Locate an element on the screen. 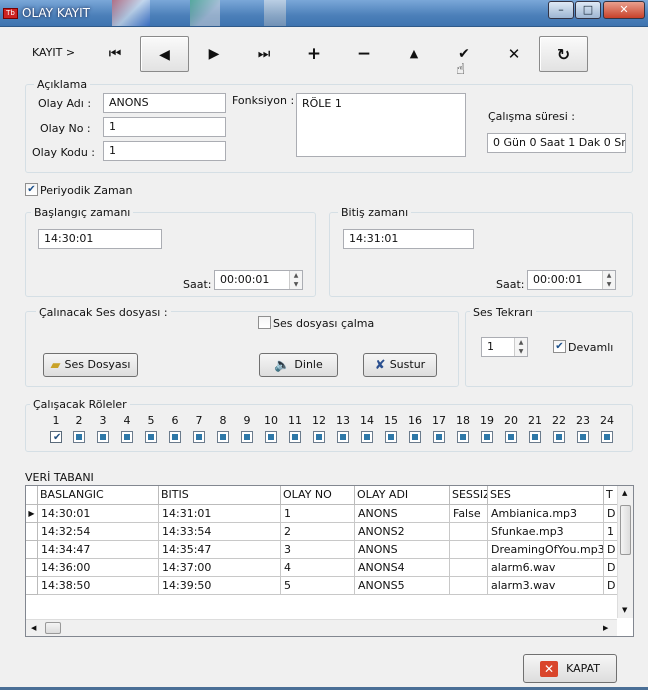 The image size is (648, 690). column-header: BASLANGIC is located at coordinates (98, 495).